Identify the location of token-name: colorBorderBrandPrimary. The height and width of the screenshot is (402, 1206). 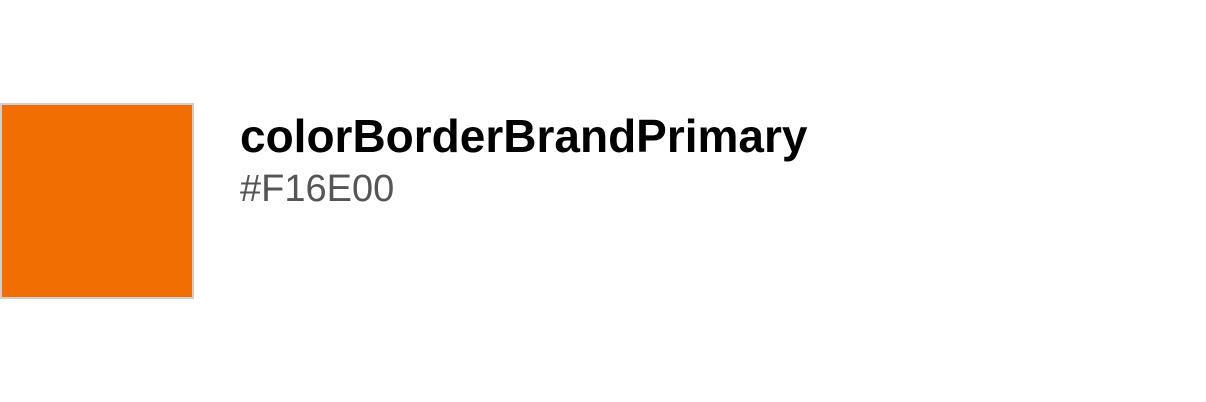
(524, 136).